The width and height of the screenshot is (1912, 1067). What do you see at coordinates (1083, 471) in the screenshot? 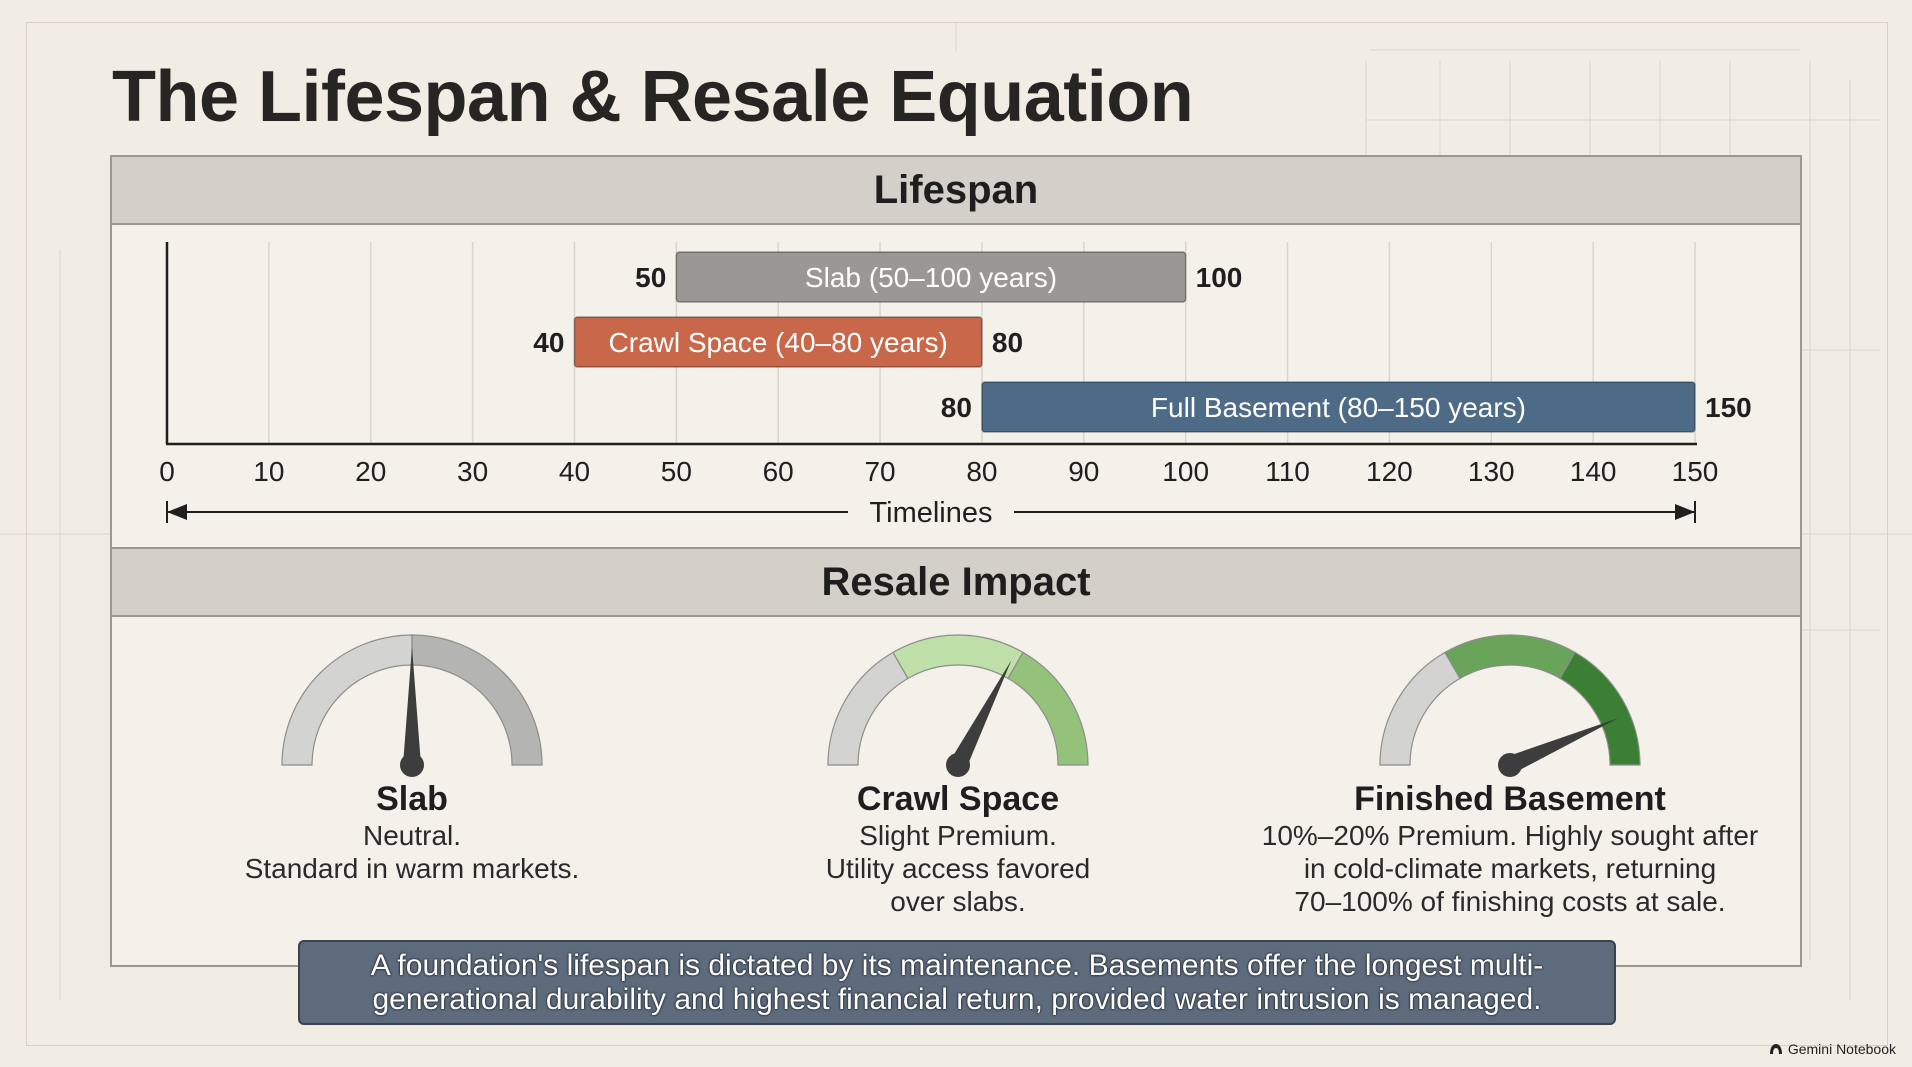
I see `x-tick-label: 90` at bounding box center [1083, 471].